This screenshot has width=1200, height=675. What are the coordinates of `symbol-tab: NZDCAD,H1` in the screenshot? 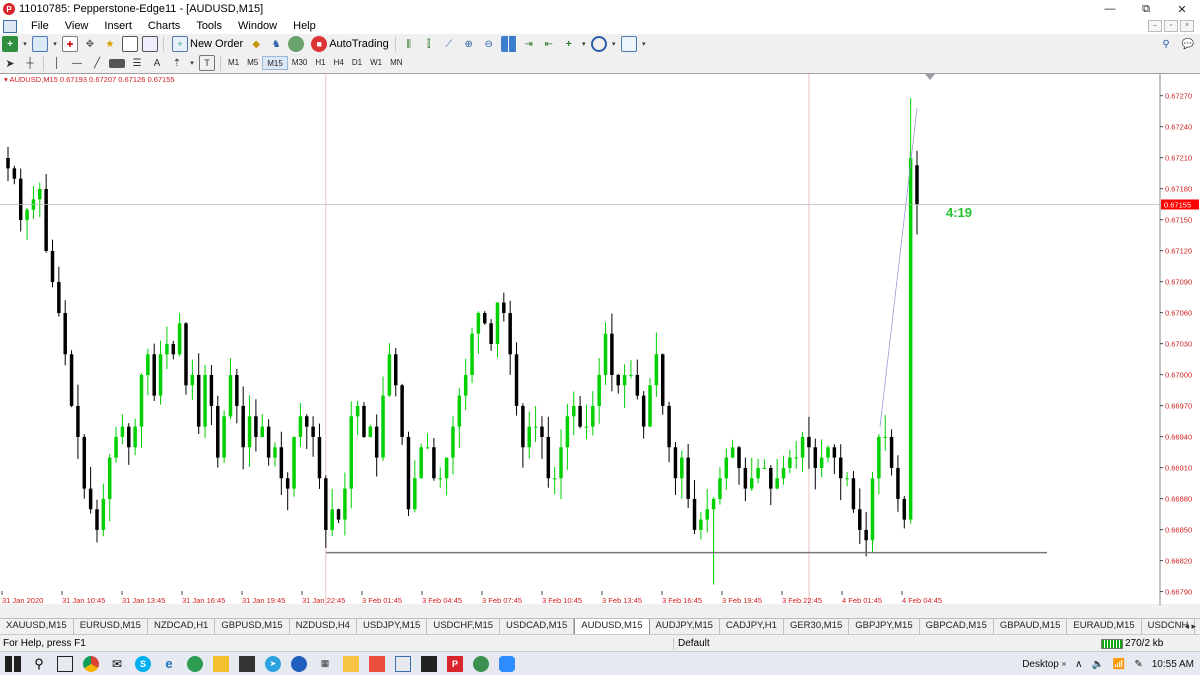 It's located at (182, 626).